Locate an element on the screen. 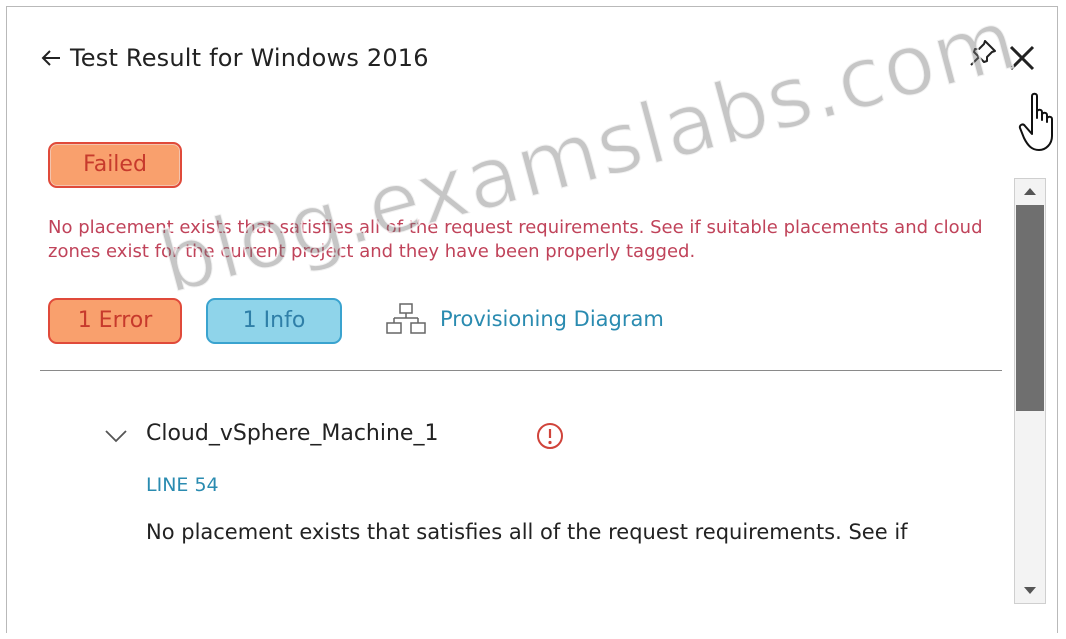 Image resolution: width=1066 pixels, height=639 pixels. machine-name: Cloud_vSphere_Machine_1 is located at coordinates (292, 433).